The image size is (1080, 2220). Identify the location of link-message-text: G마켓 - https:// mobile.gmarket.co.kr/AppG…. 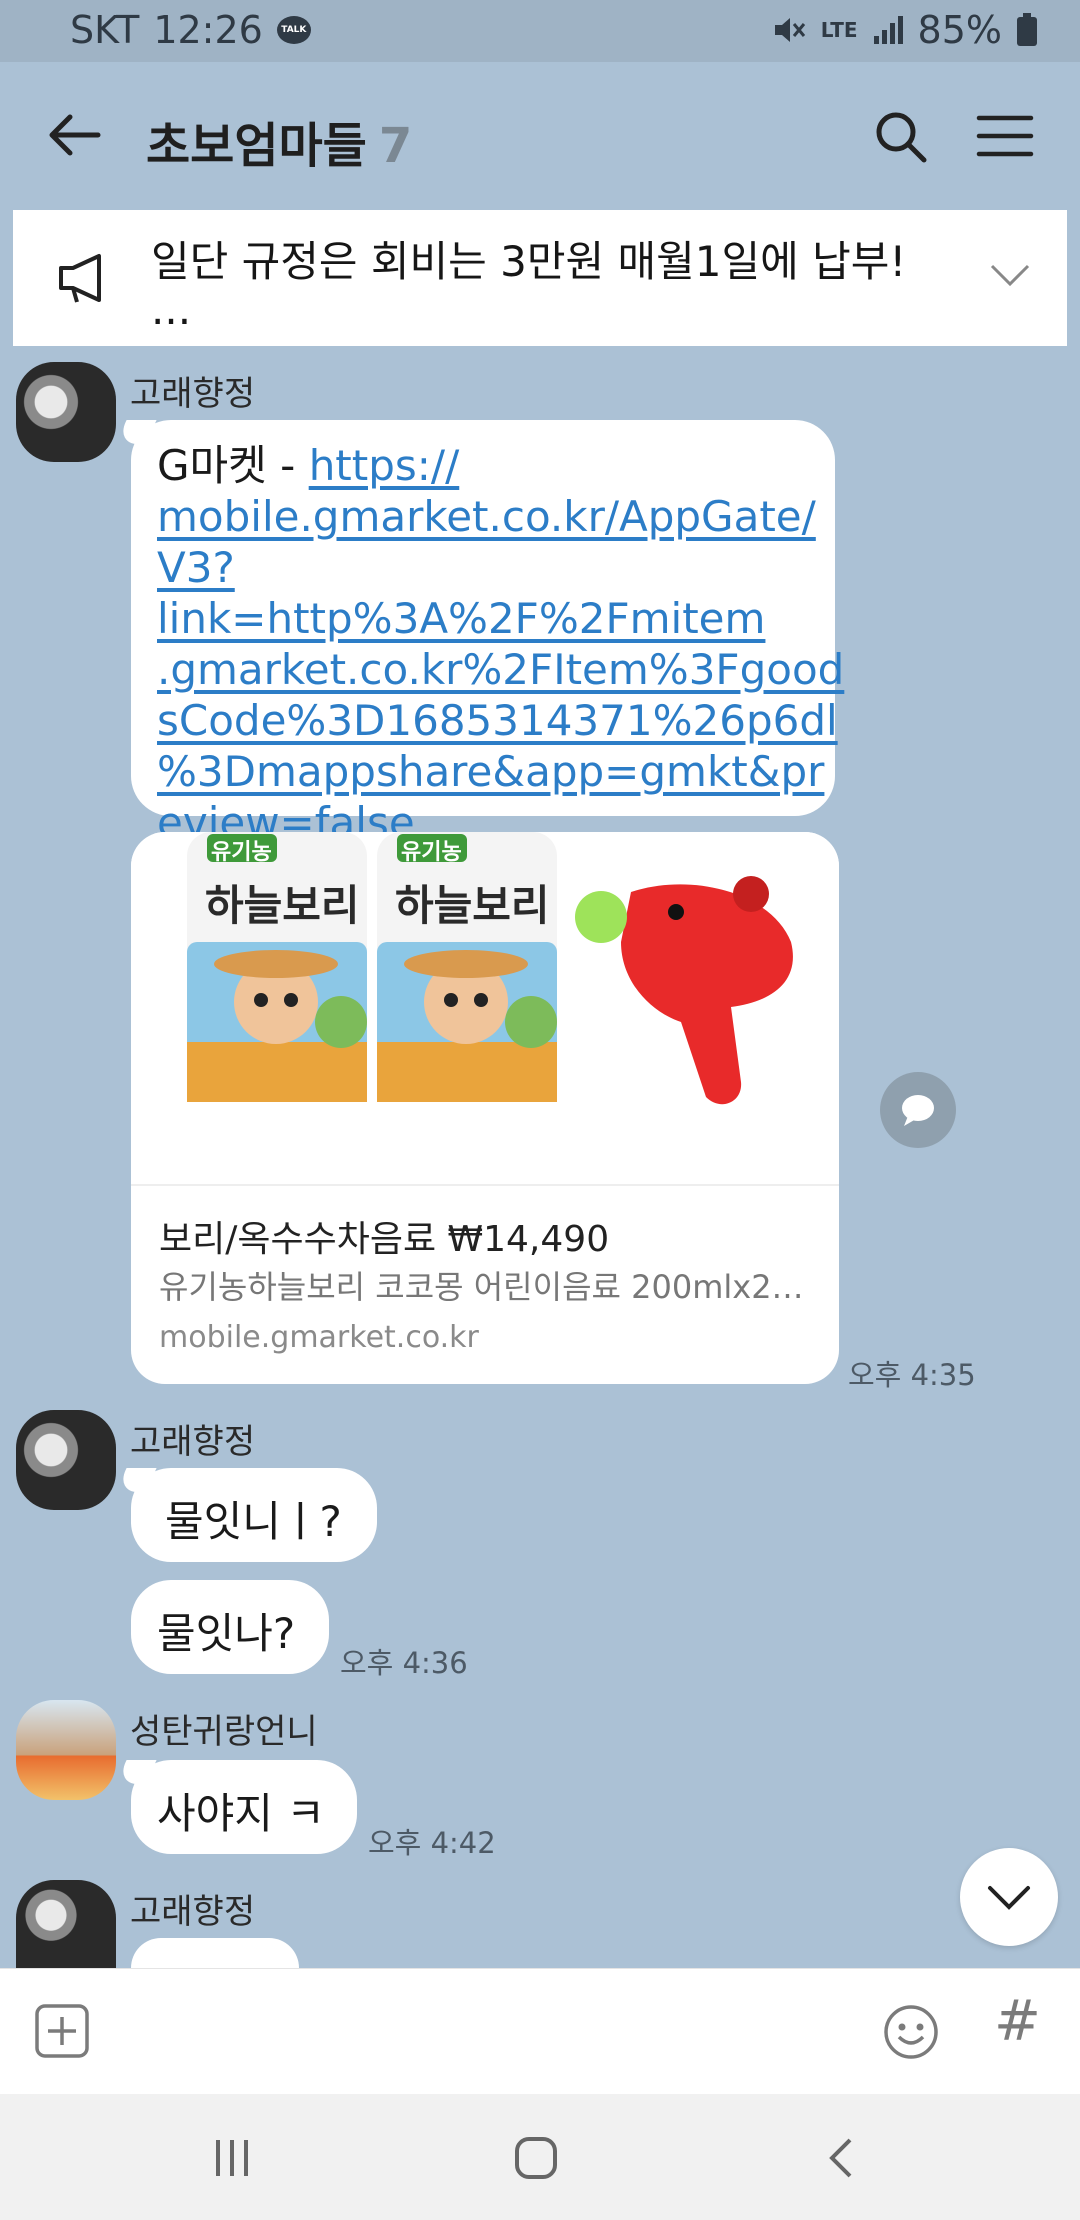
(500, 644).